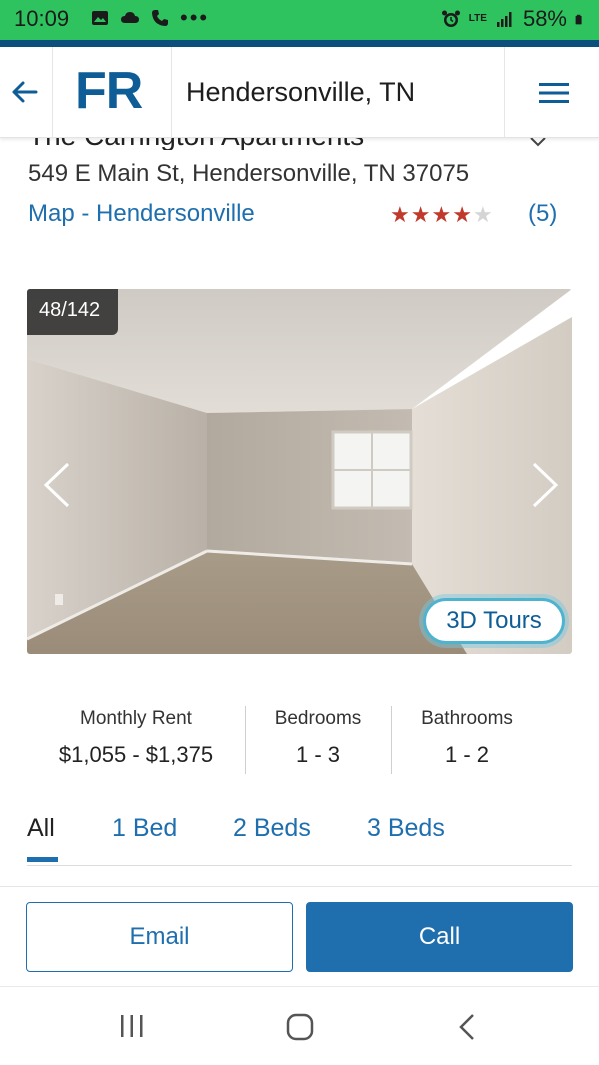  Describe the element at coordinates (72, 312) in the screenshot. I see `photo-counter: 48/142` at that location.